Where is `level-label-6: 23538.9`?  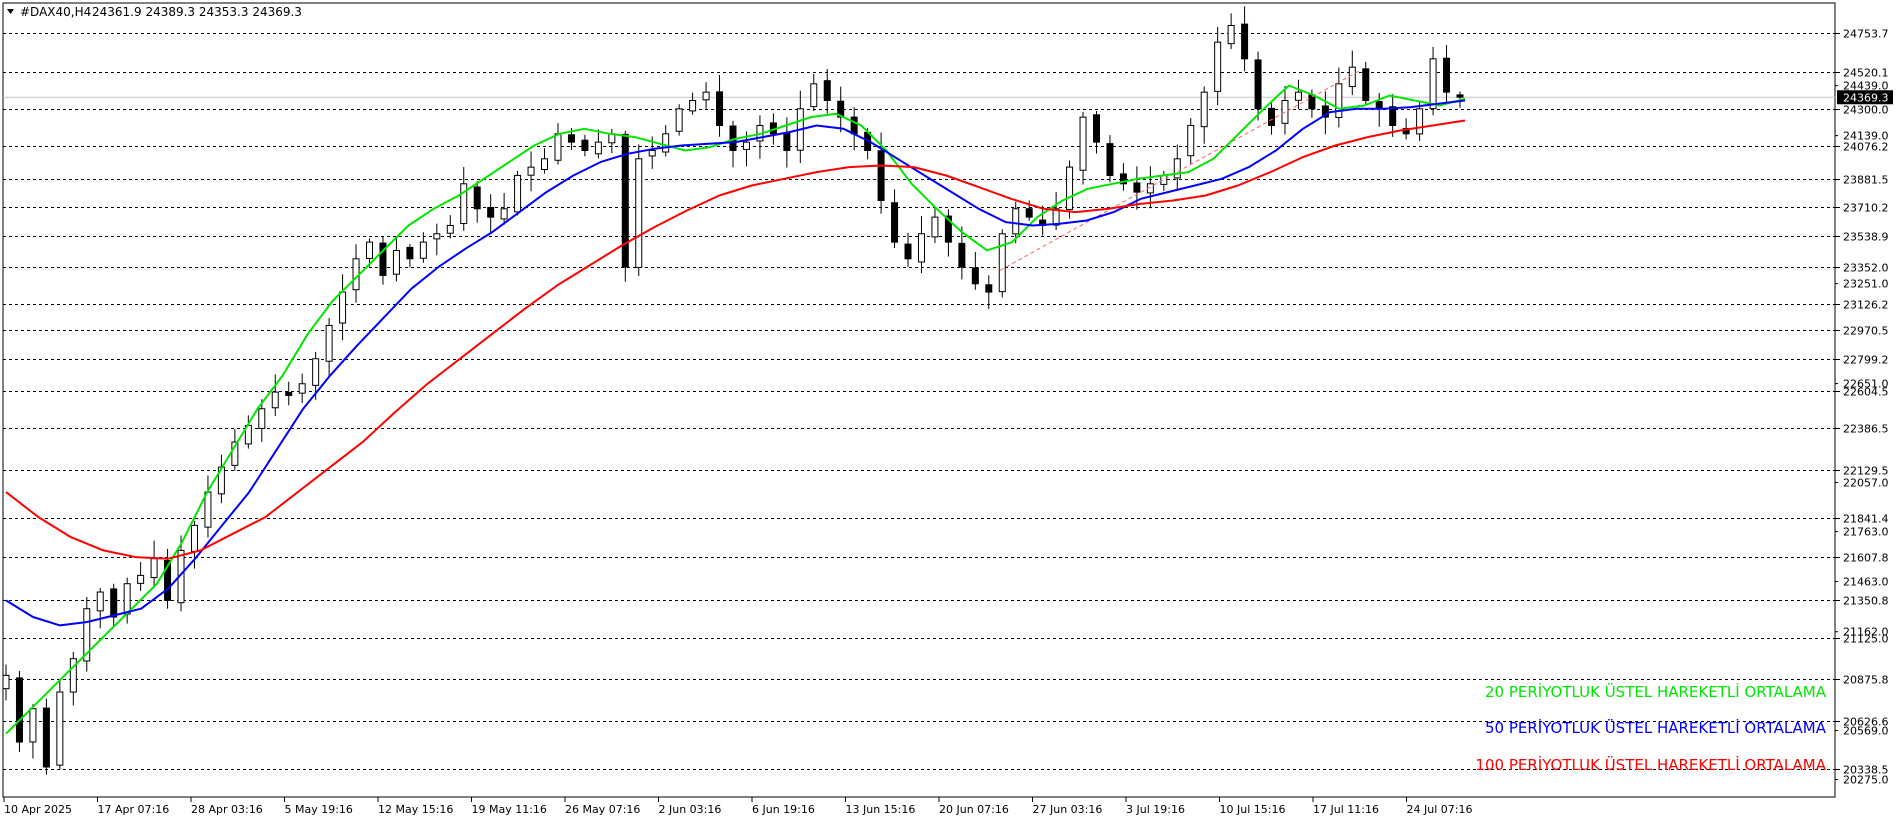 level-label-6: 23538.9 is located at coordinates (1866, 237).